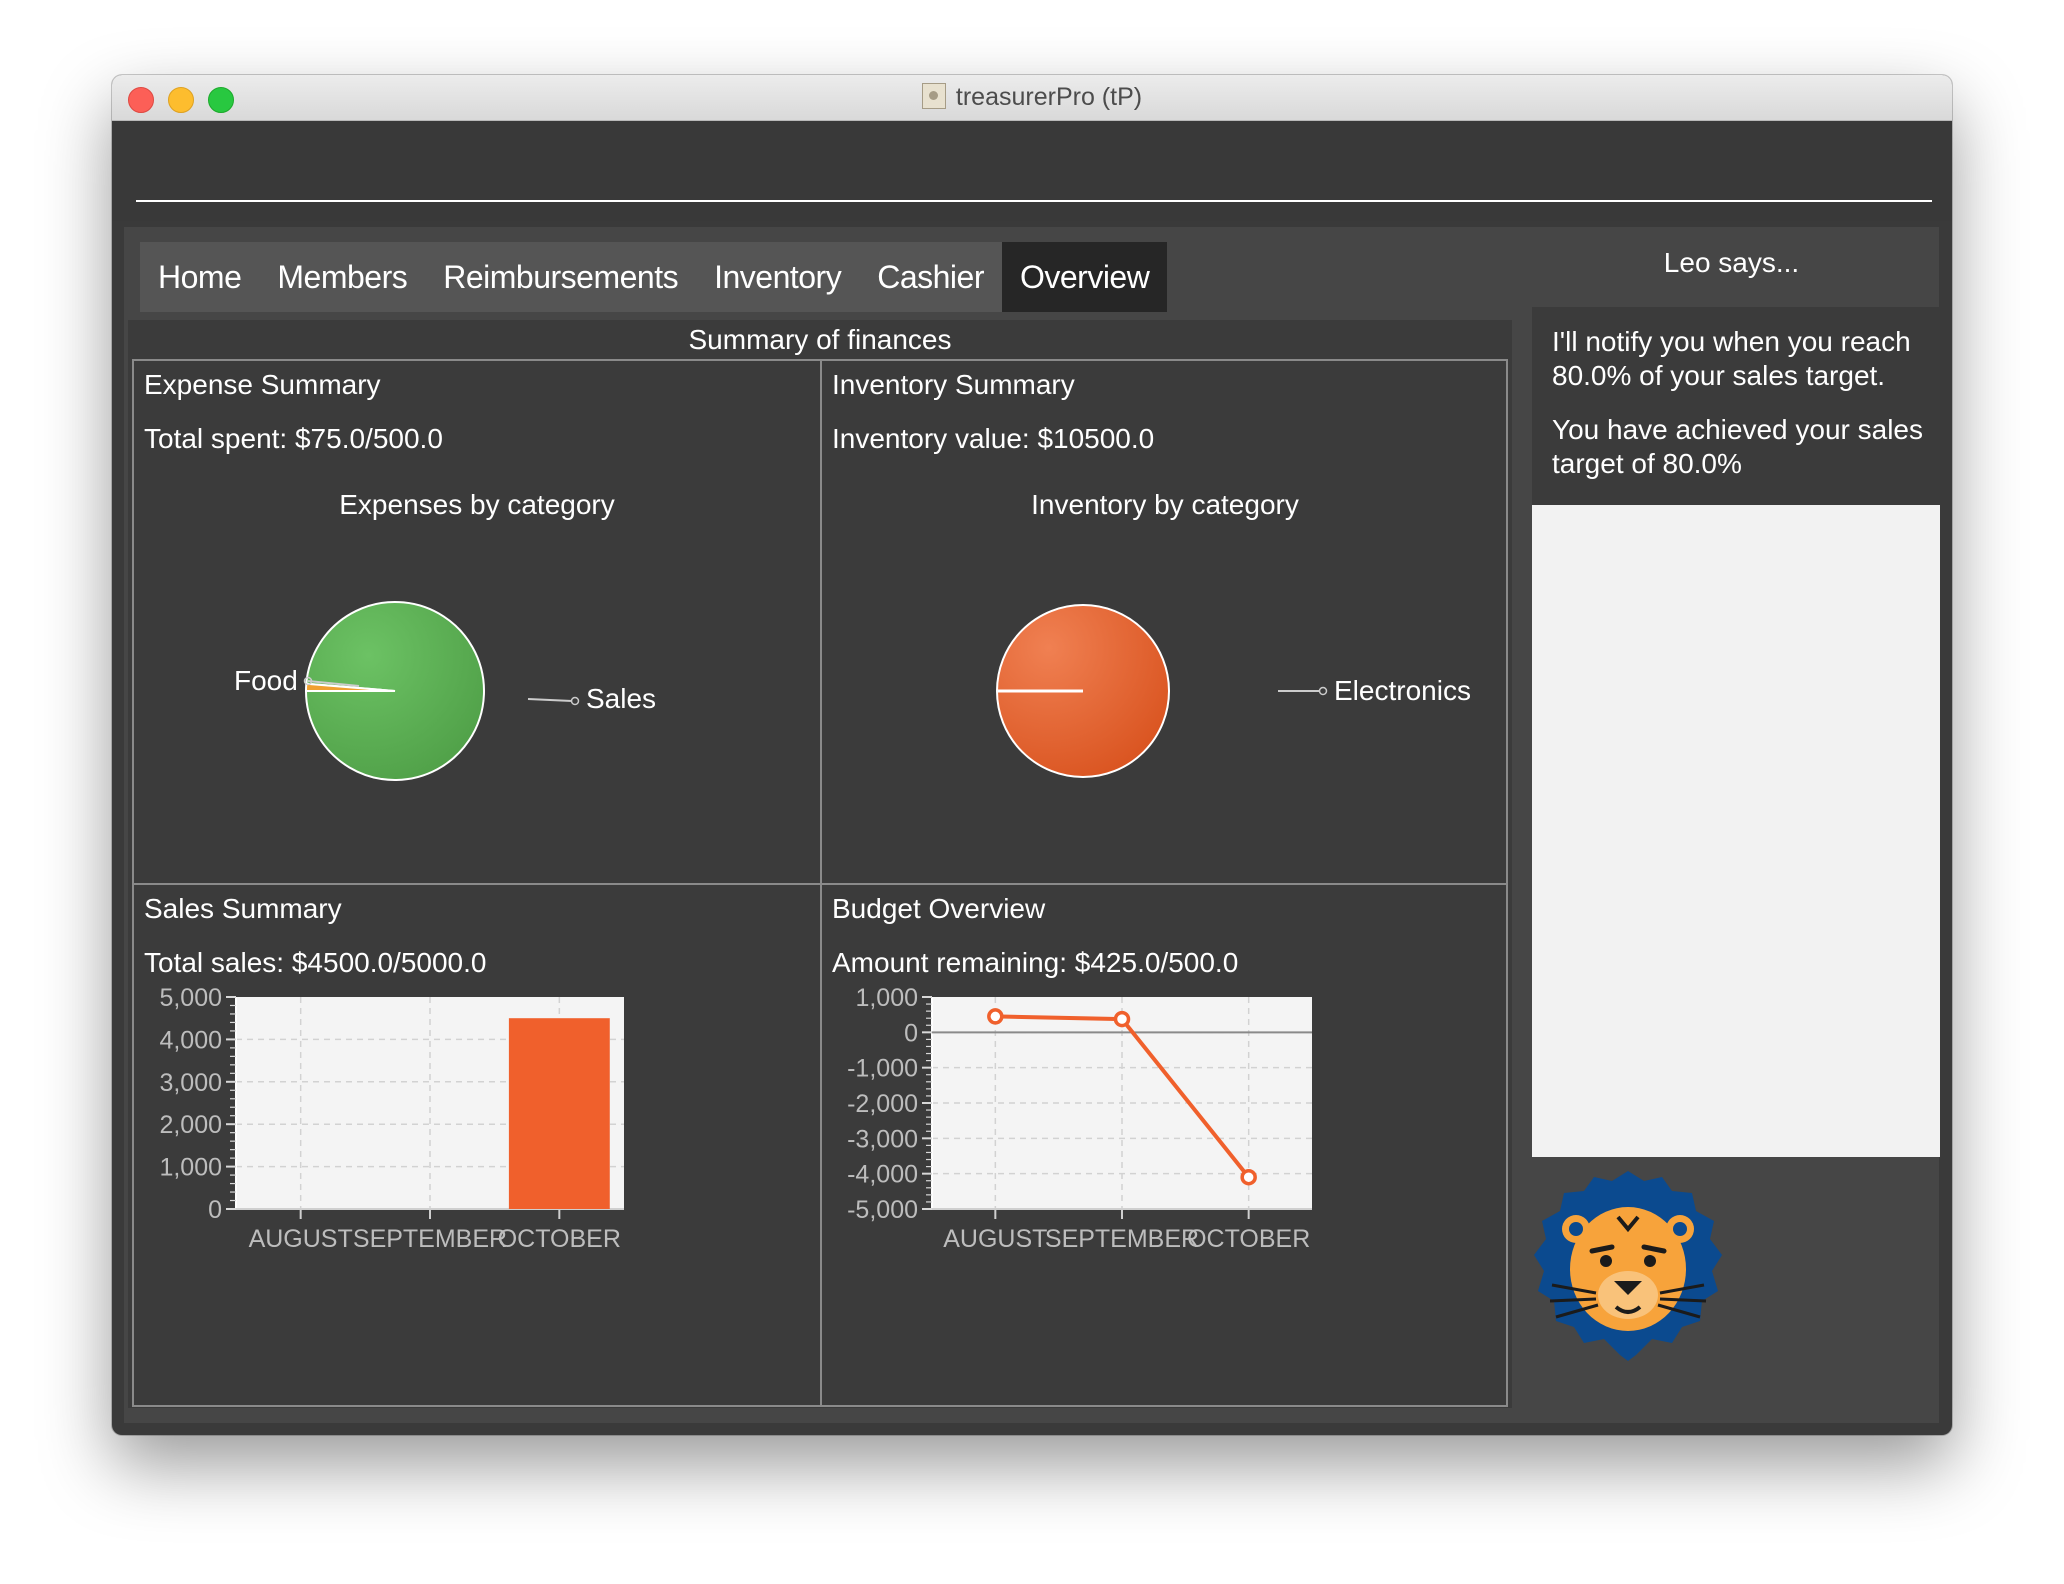 This screenshot has height=1584, width=2064. Describe the element at coordinates (190, 998) in the screenshot. I see `y-tick-label: 5,000` at that location.